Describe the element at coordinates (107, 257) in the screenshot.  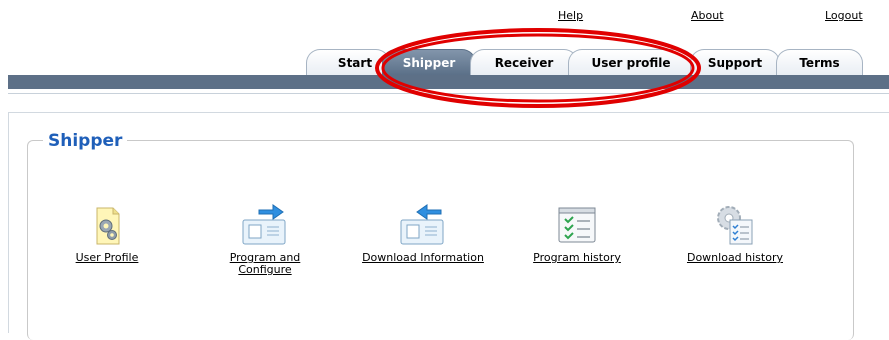
I see `user-profile-label: User Profile` at that location.